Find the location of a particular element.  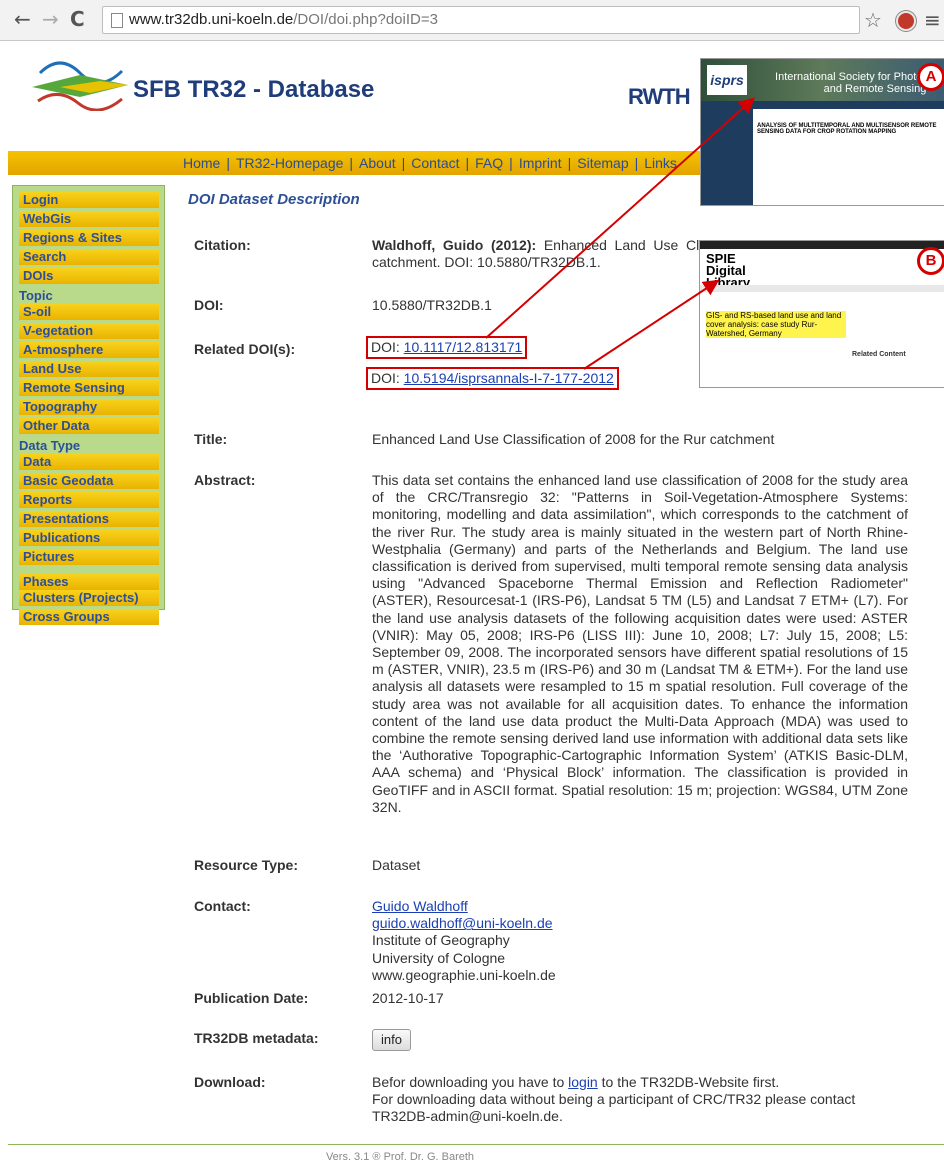

arrow-to-a is located at coordinates (620, 218).